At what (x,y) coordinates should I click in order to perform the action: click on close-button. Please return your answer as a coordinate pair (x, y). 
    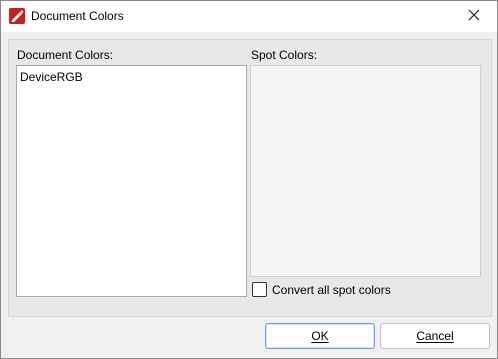
    Looking at the image, I should click on (474, 16).